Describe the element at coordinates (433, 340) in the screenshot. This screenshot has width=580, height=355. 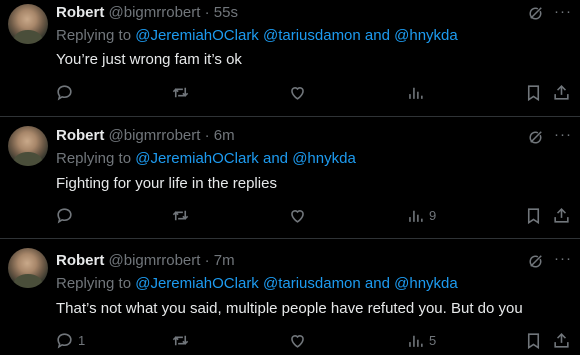
I see `views-count: 5` at that location.